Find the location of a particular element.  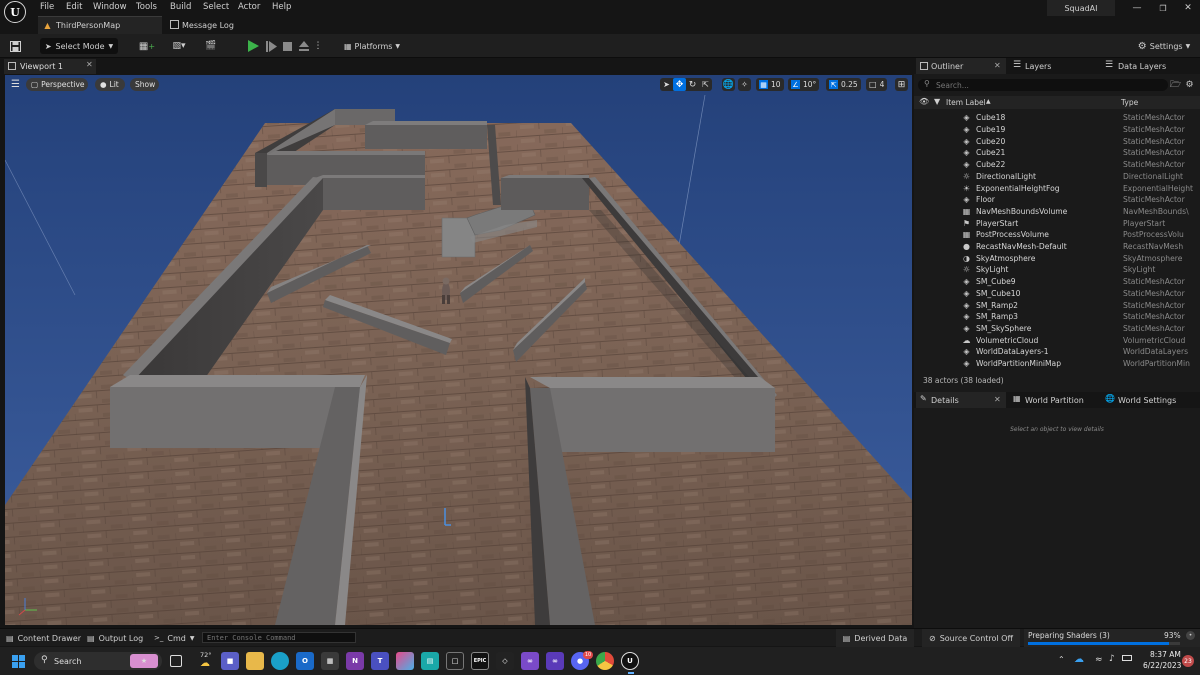

outliner-search-box: ⚲ is located at coordinates (1043, 85).